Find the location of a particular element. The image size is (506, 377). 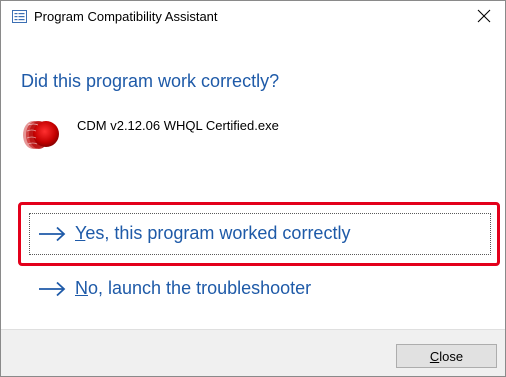

window-close-button is located at coordinates (484, 16).